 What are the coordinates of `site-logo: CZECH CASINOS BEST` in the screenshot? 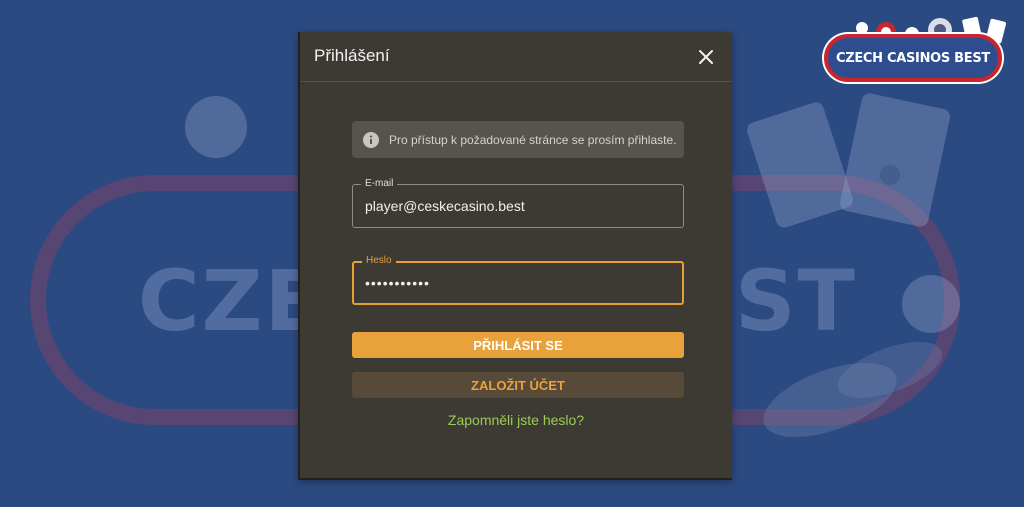 It's located at (918, 52).